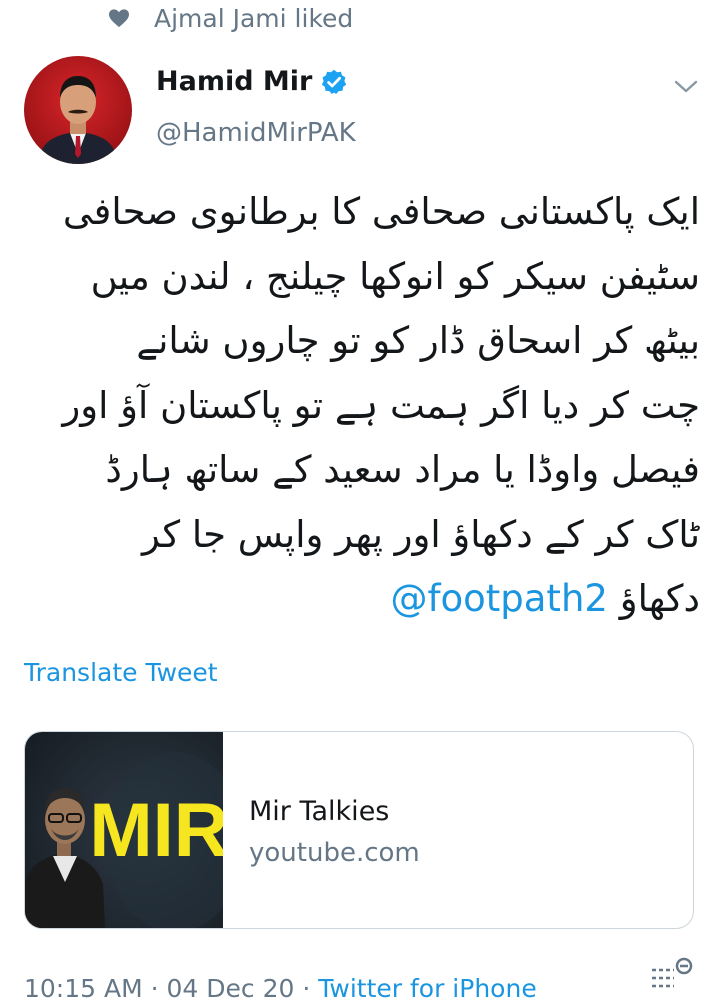 This screenshot has height=1003, width=718. Describe the element at coordinates (156, 830) in the screenshot. I see `card-thumbnail-logo-text: MIR` at that location.